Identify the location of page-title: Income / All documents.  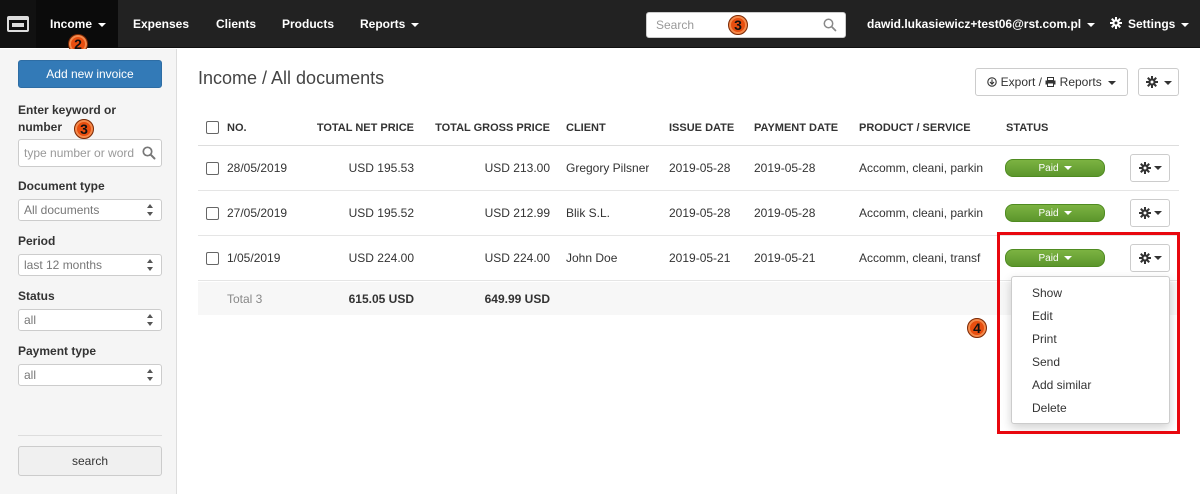
(291, 78).